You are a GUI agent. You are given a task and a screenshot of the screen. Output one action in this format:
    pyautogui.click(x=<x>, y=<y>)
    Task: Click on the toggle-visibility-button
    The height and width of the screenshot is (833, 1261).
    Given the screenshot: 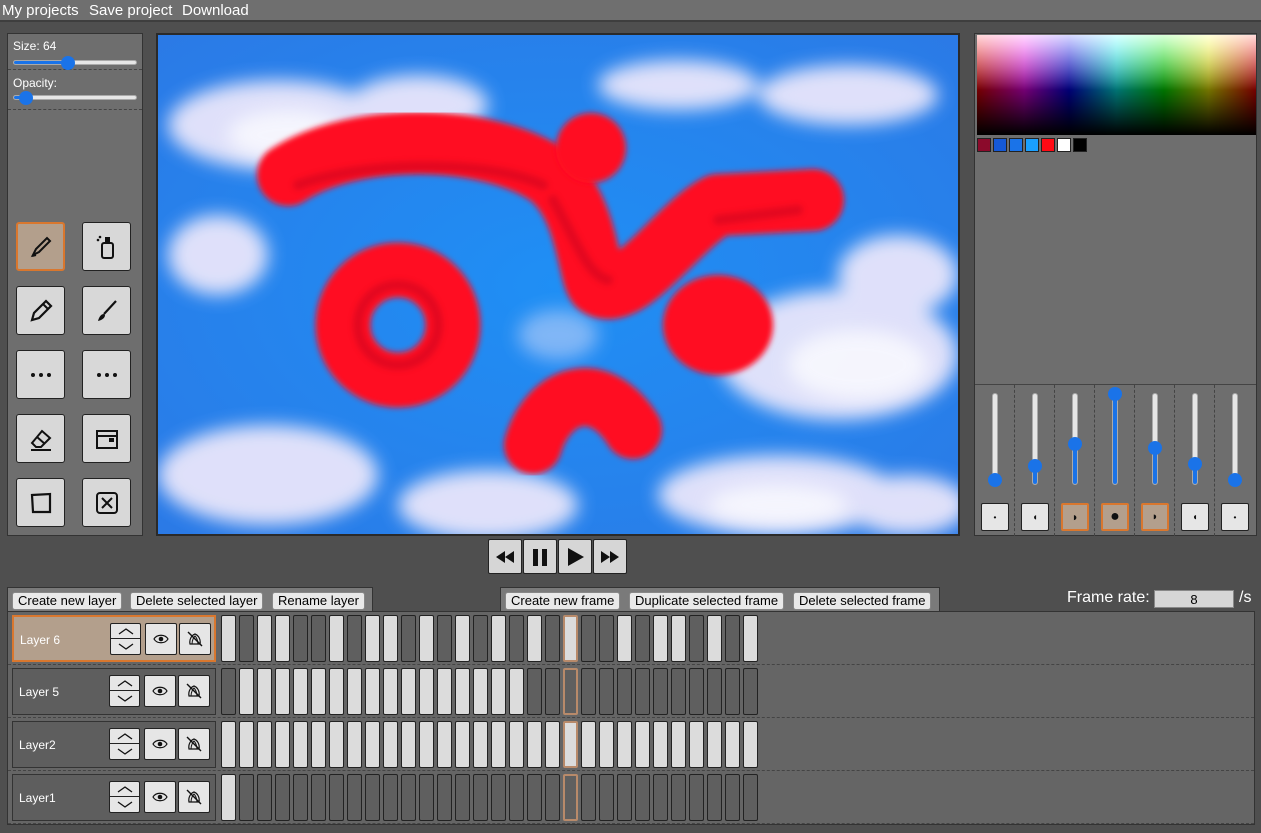 What is the action you would take?
    pyautogui.click(x=161, y=639)
    